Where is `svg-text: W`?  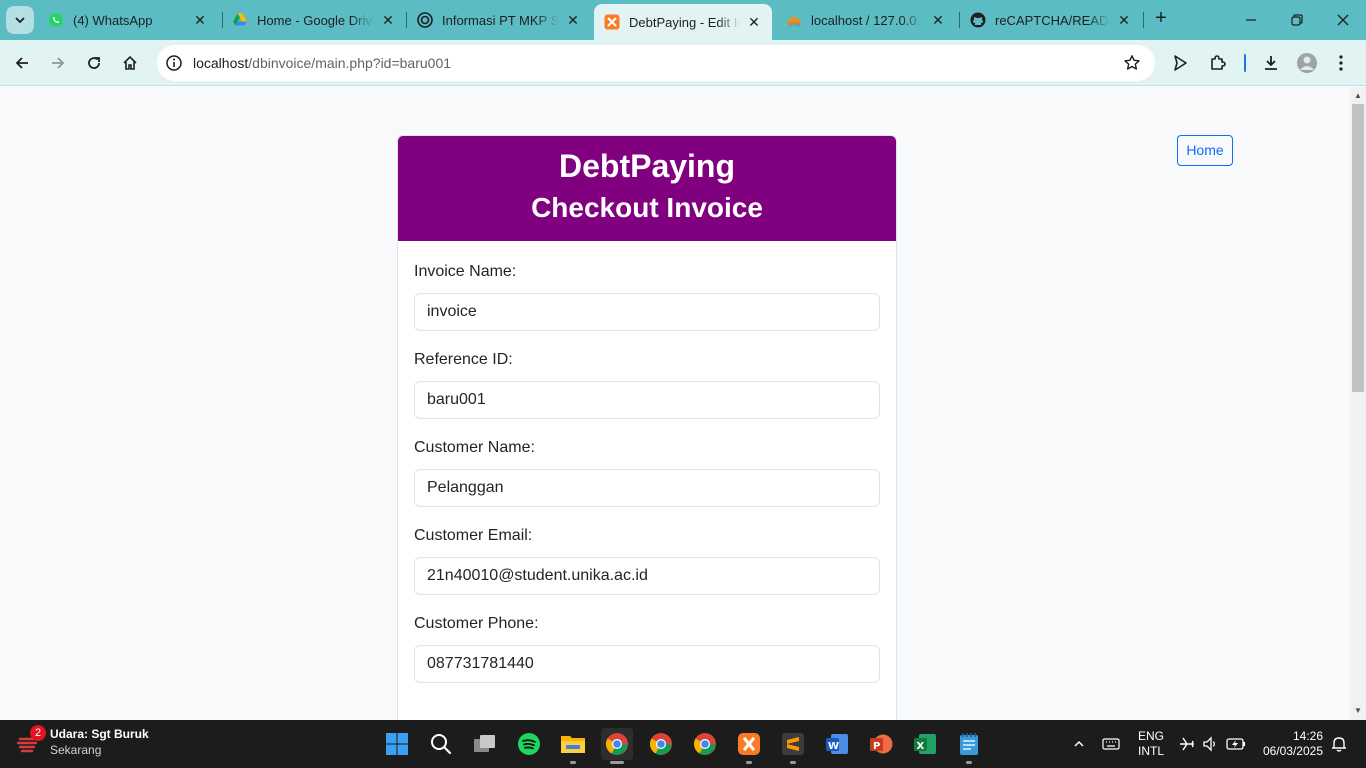 svg-text: W is located at coordinates (833, 746).